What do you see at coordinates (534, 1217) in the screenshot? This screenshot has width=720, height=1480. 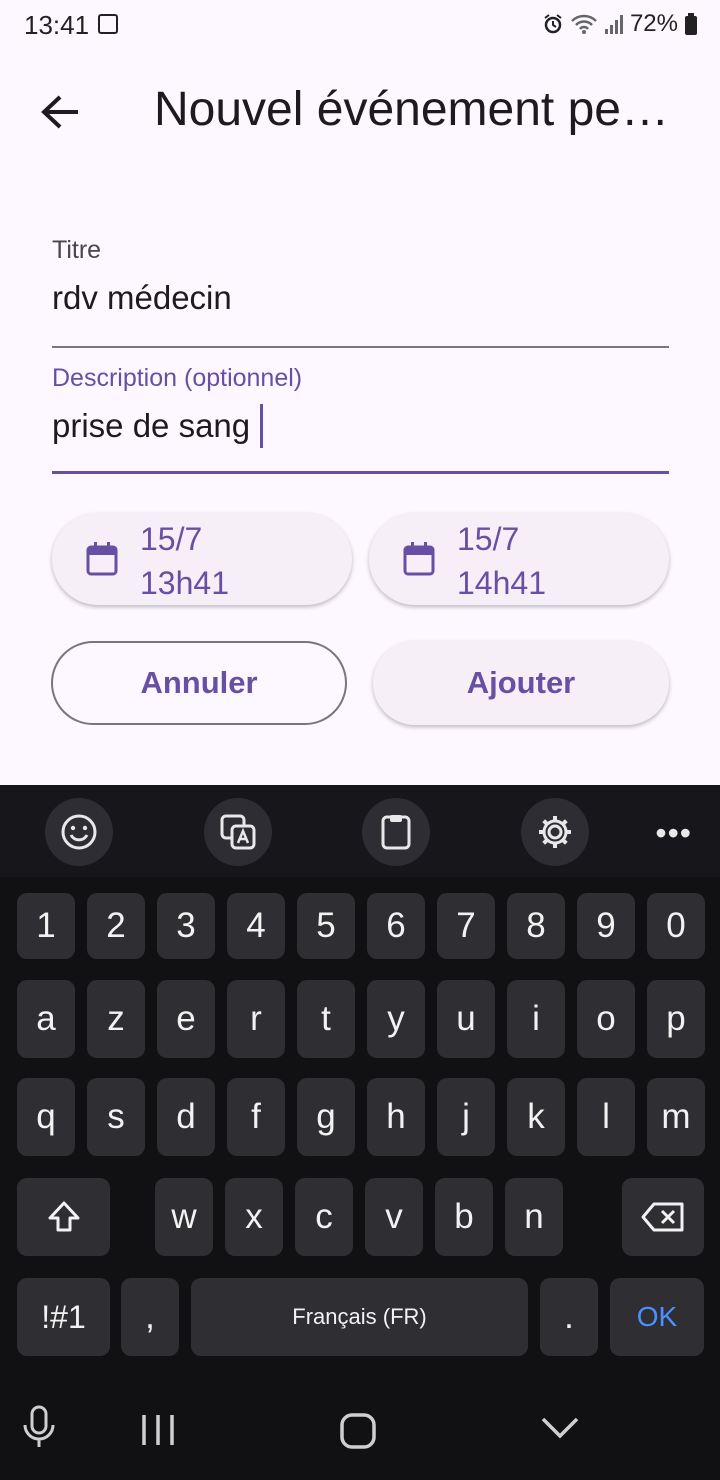 I see `key-n: n` at bounding box center [534, 1217].